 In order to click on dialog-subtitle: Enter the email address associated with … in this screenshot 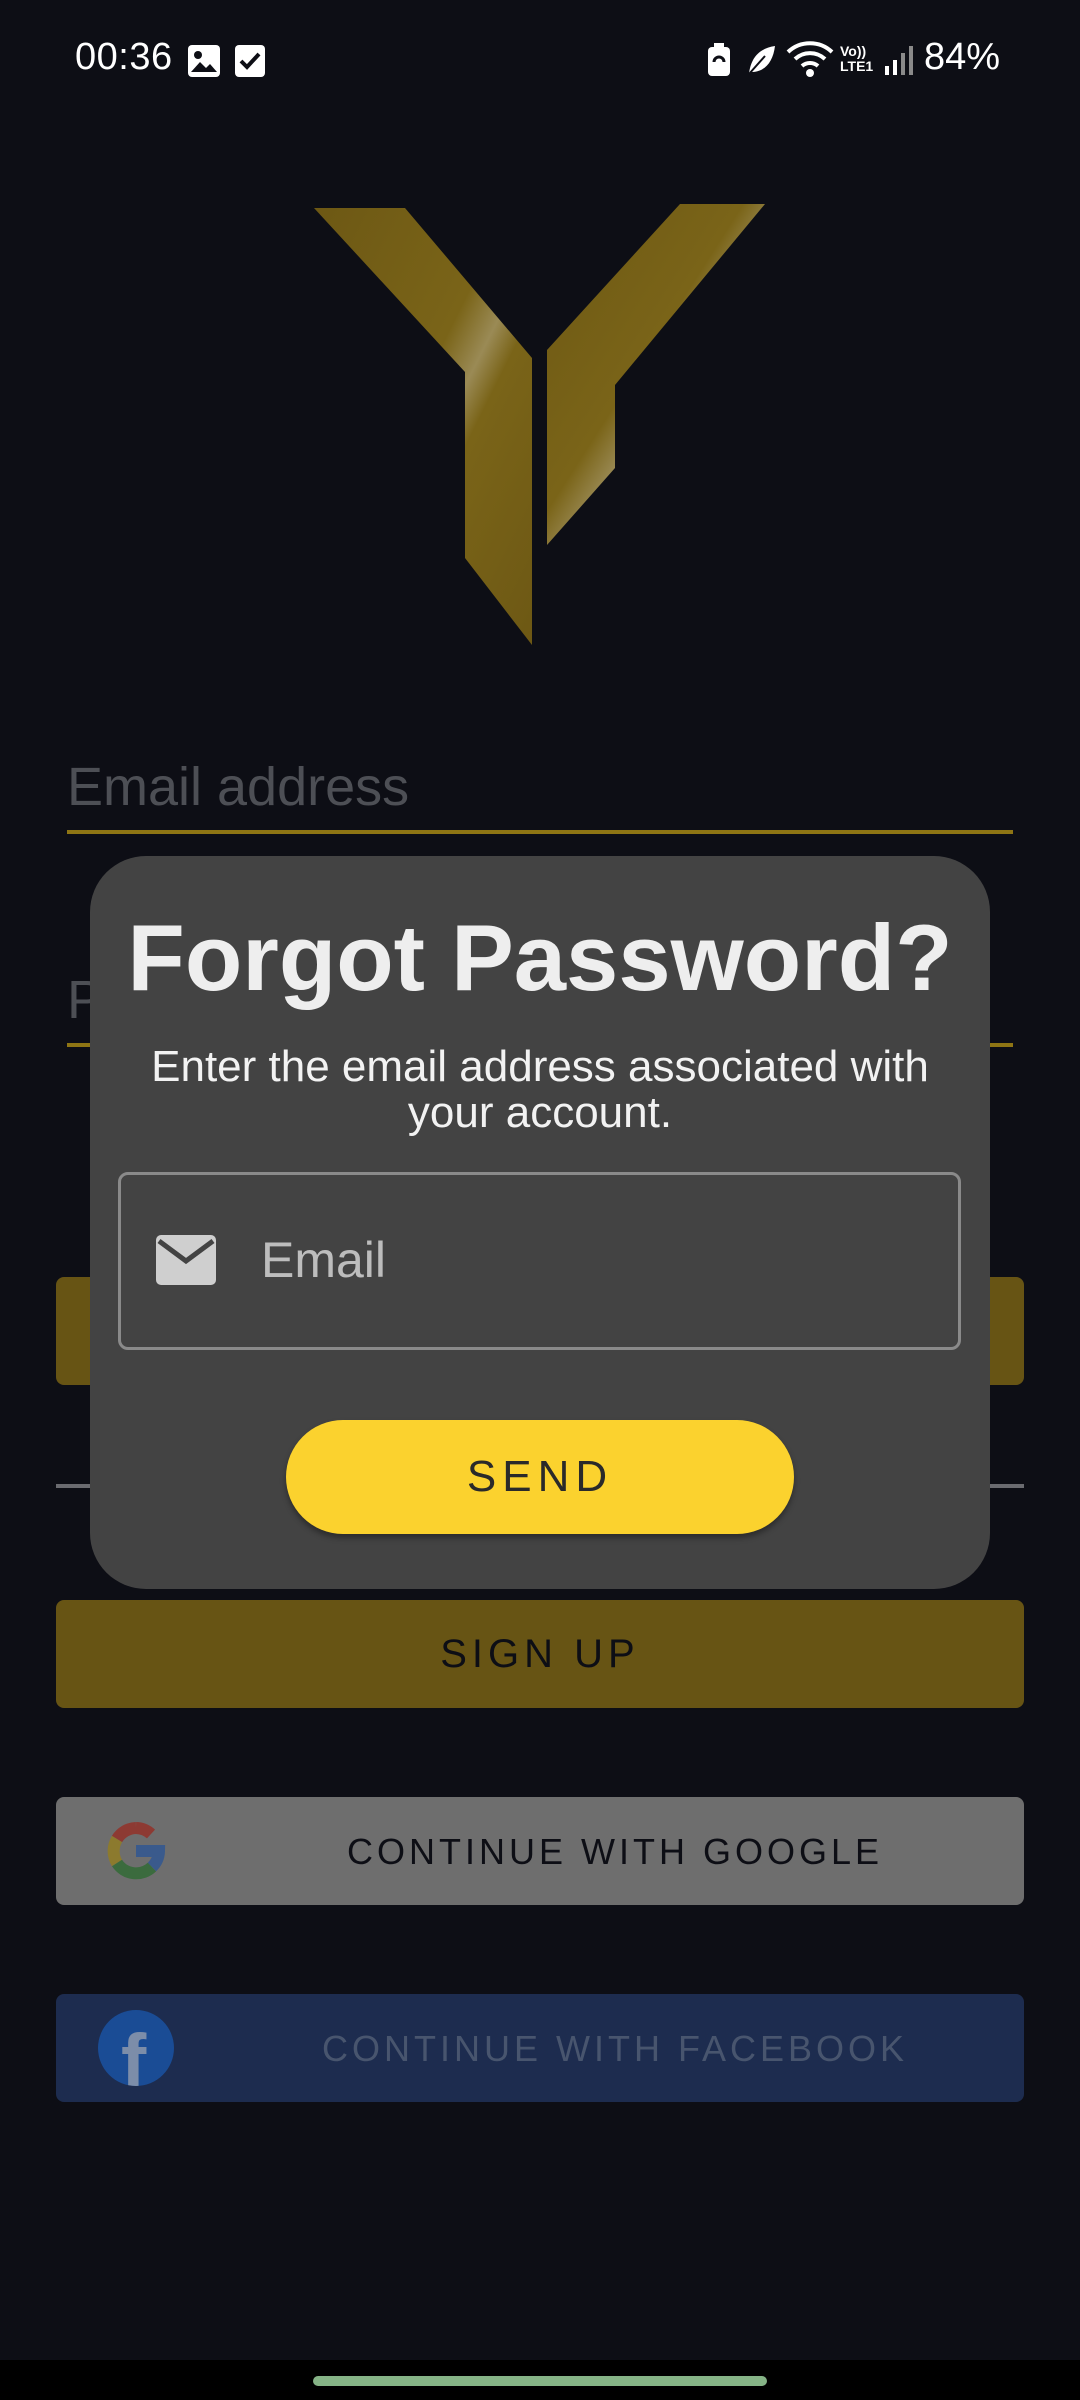, I will do `click(540, 1089)`.